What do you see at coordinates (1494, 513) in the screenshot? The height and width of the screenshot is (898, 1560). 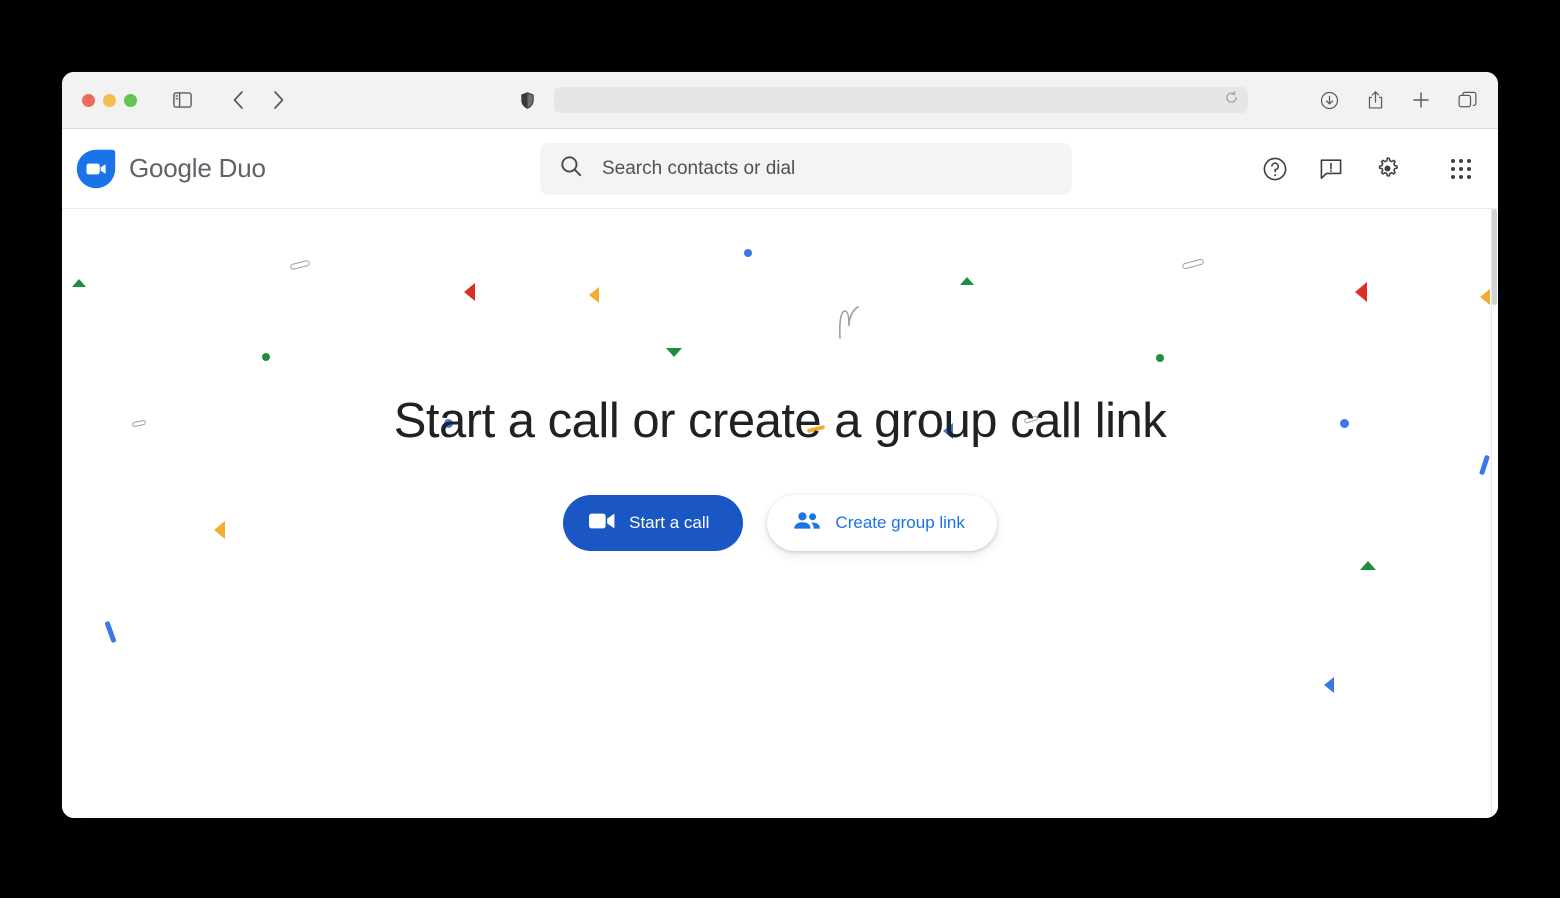 I see `page-scrollbar-track` at bounding box center [1494, 513].